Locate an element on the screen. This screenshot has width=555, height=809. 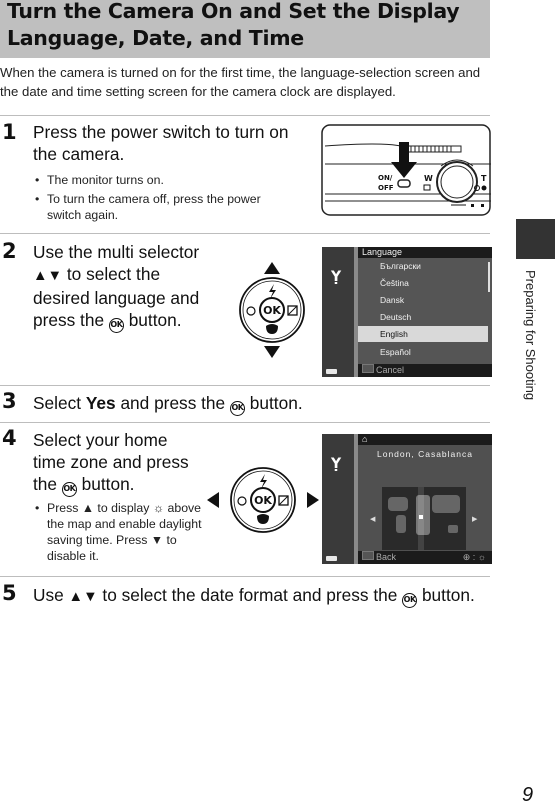
wrench-icon: Ỵ is located at coordinates (336, 464).